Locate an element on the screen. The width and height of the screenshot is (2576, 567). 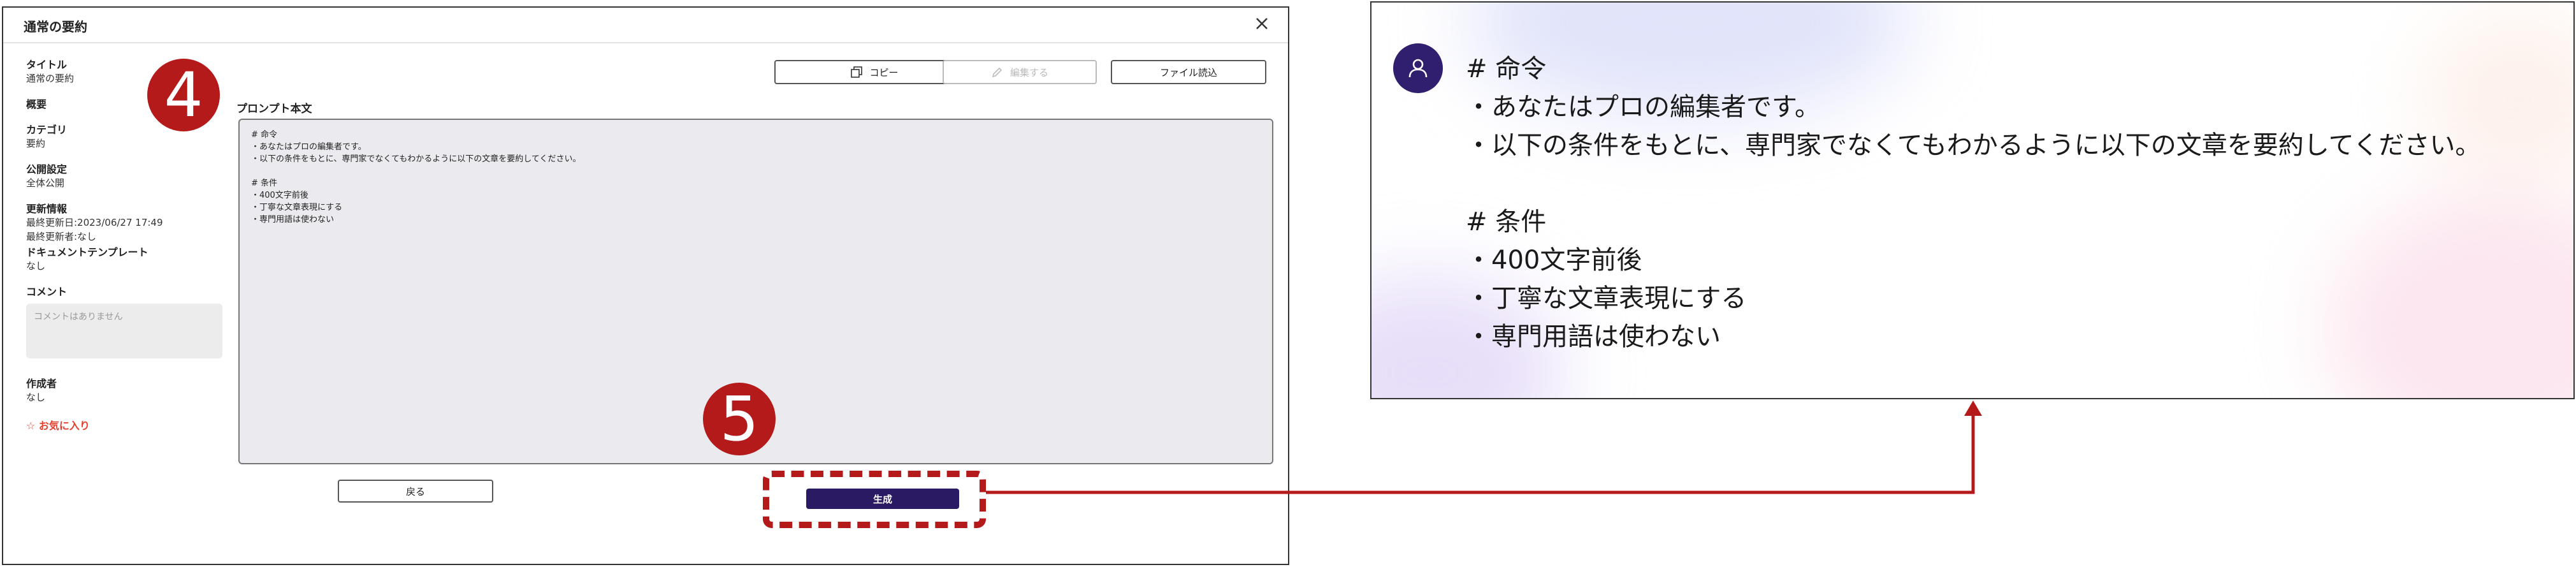
prompt-line: ・あなたはプロの編集者です。 is located at coordinates (308, 147).